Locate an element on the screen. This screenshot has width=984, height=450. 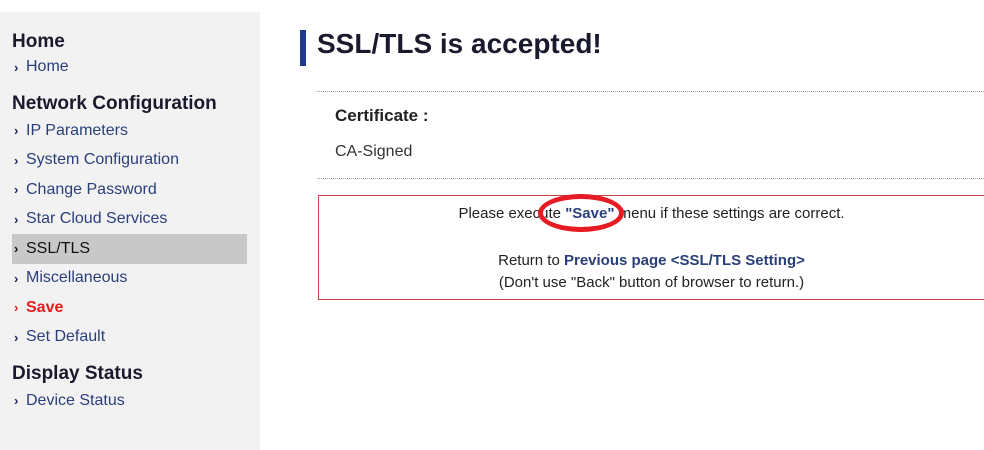
sidebar-item-label: Miscellaneous is located at coordinates (77, 278).